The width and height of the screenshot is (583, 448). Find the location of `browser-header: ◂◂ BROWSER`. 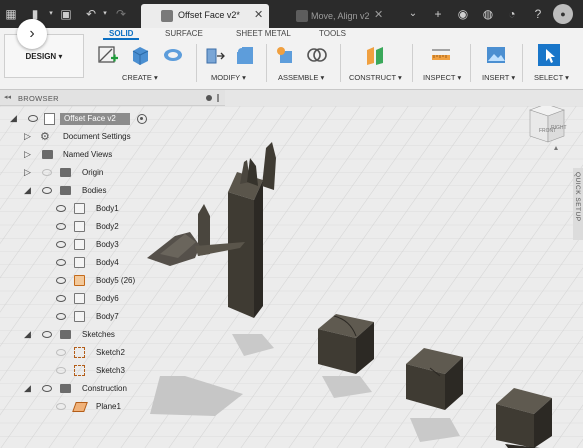

browser-header: ◂◂ BROWSER is located at coordinates (112, 98).